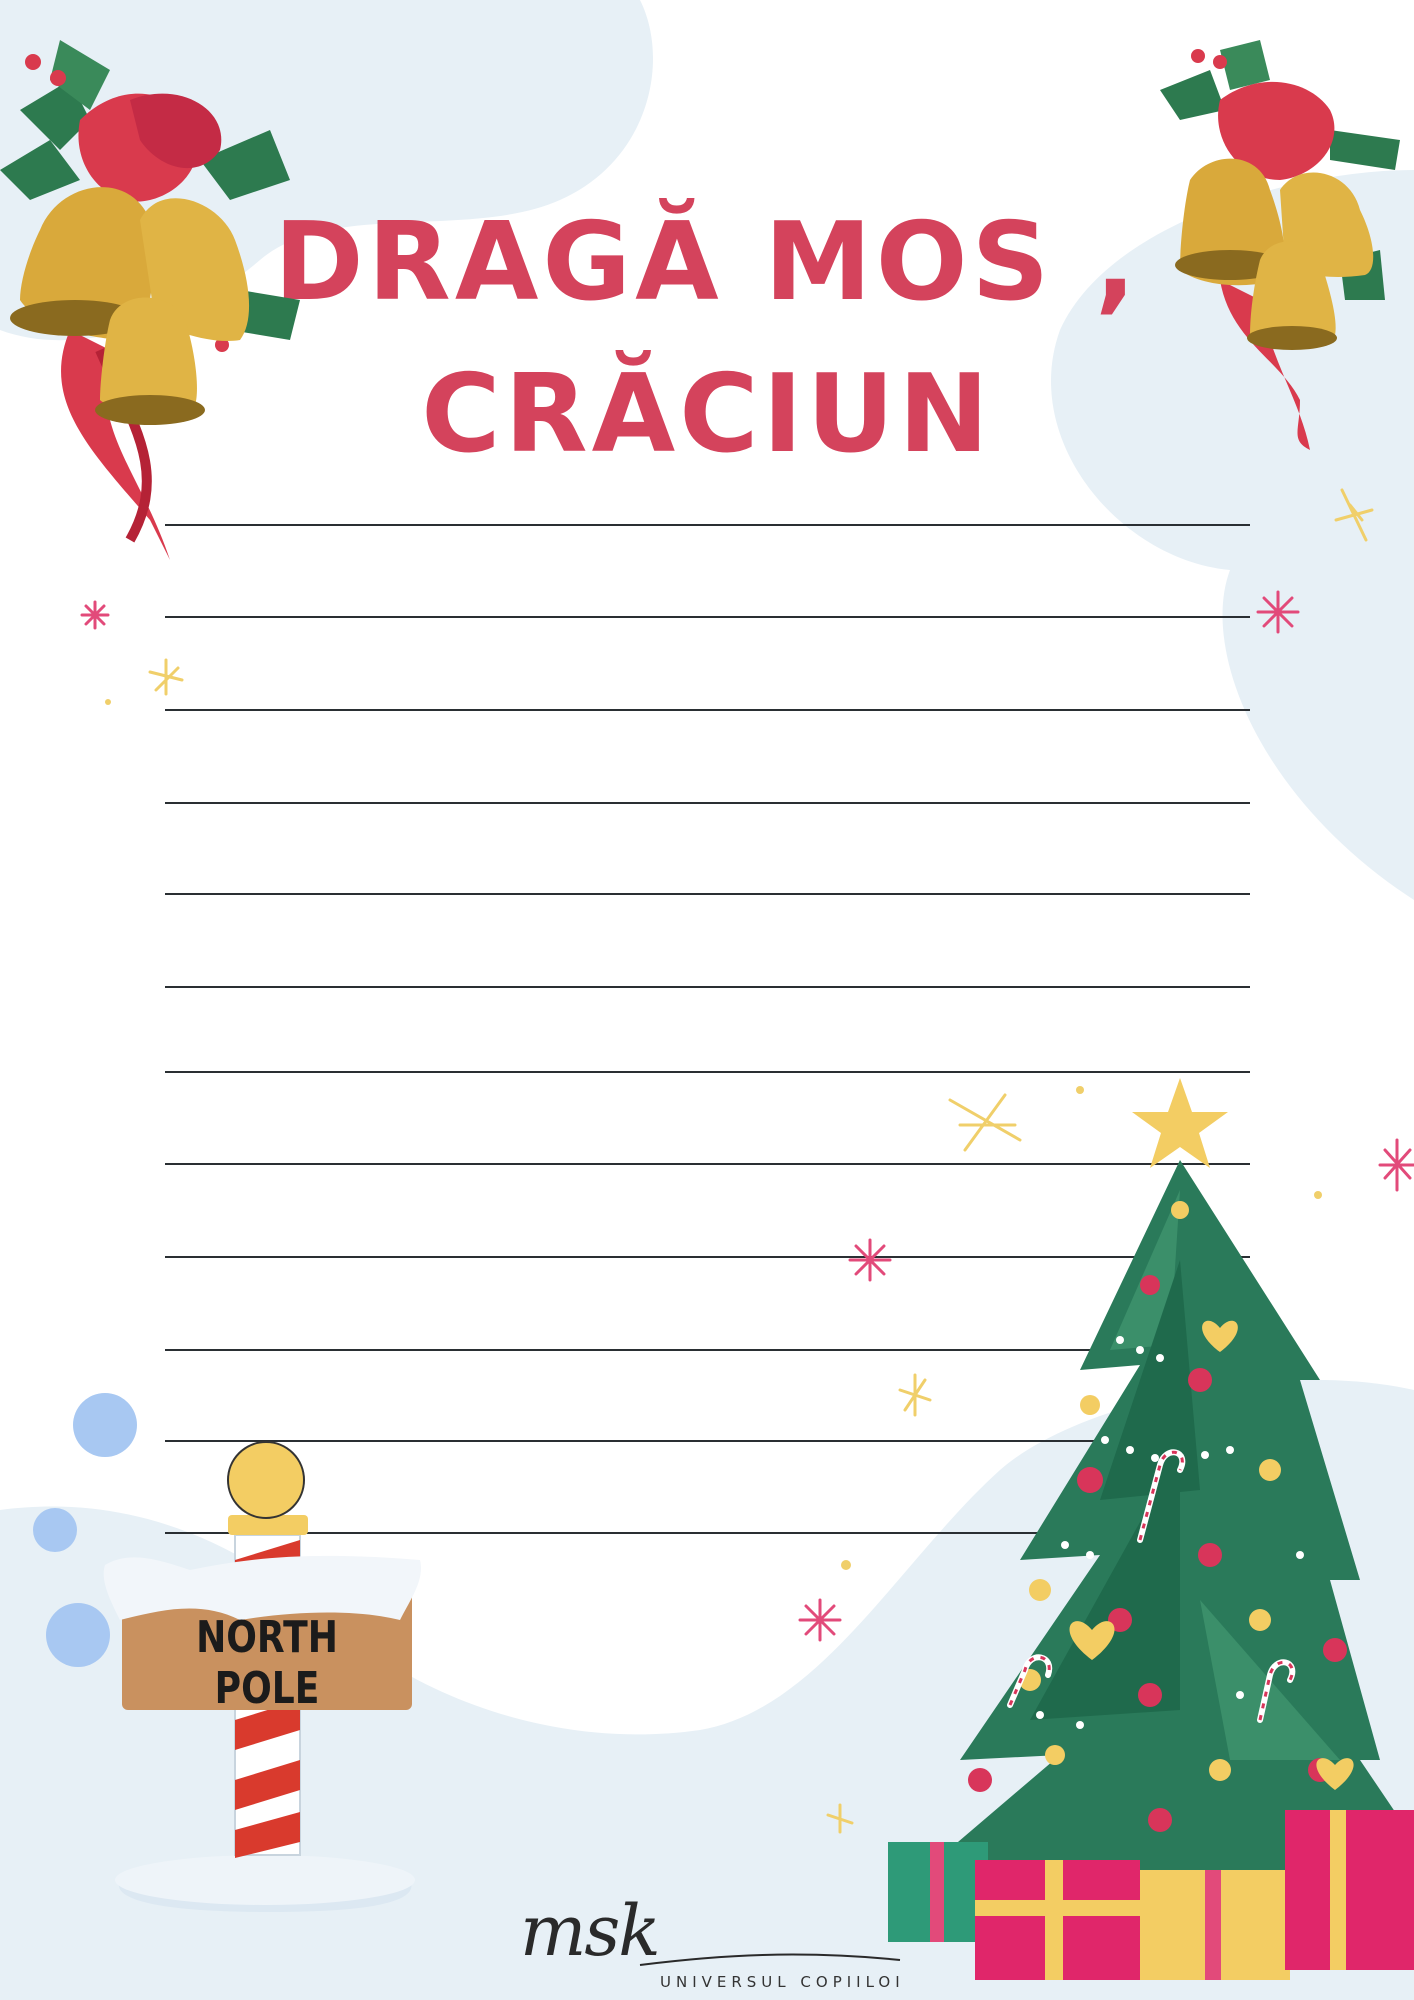  Describe the element at coordinates (782, 1982) in the screenshot. I see `brand-subtitle: UNIVERSUL COPIILOI` at that location.